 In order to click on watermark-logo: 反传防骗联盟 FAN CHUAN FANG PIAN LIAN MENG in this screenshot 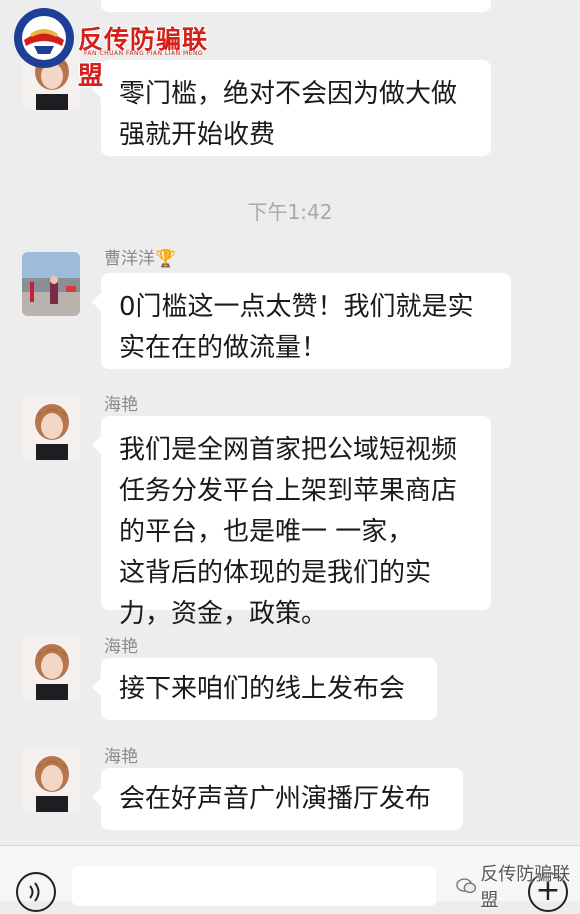, I will do `click(117, 48)`.